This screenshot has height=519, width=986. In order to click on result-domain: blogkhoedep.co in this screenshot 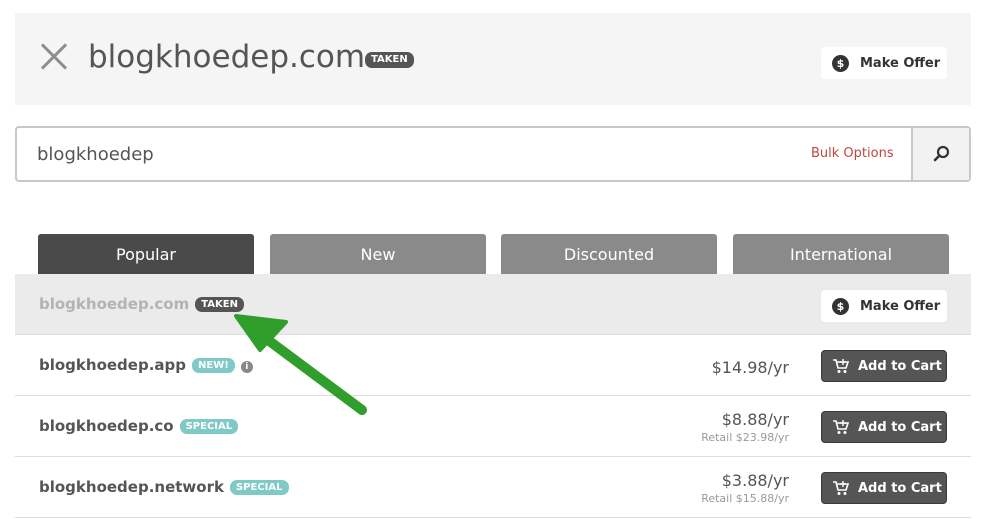, I will do `click(106, 426)`.